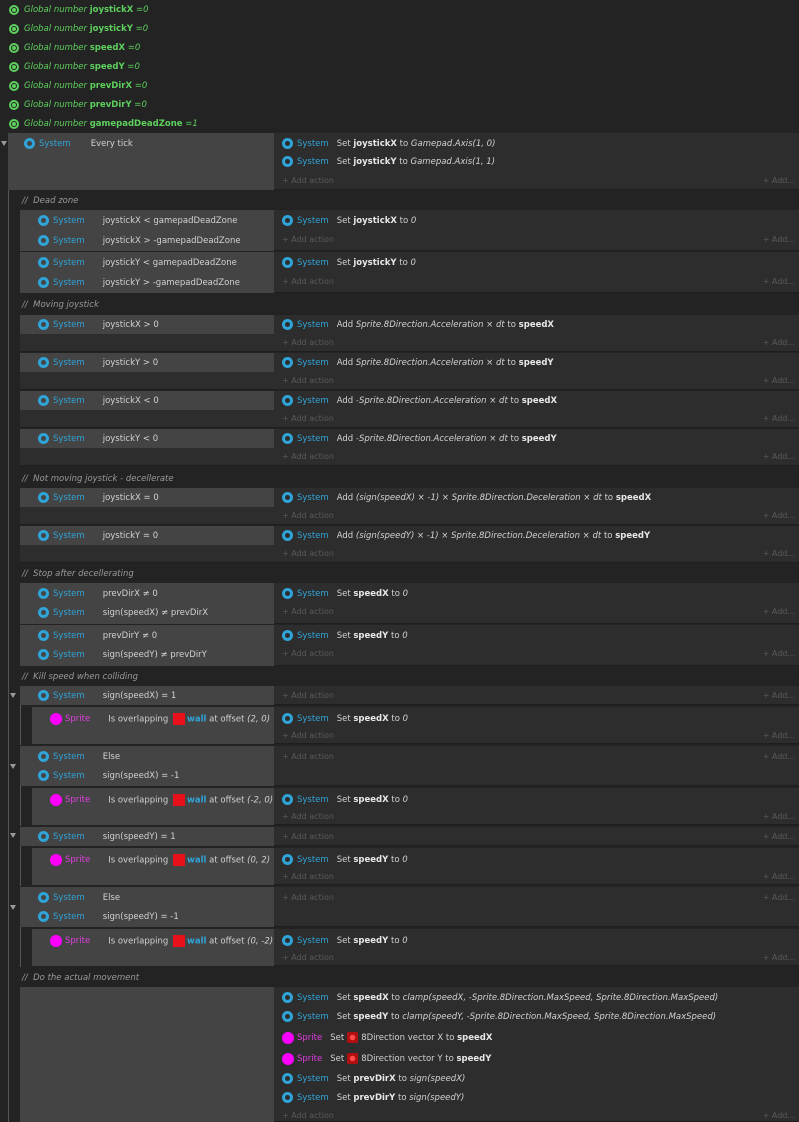  I want to click on condition-row: System joystickX < 0, so click(147, 400).